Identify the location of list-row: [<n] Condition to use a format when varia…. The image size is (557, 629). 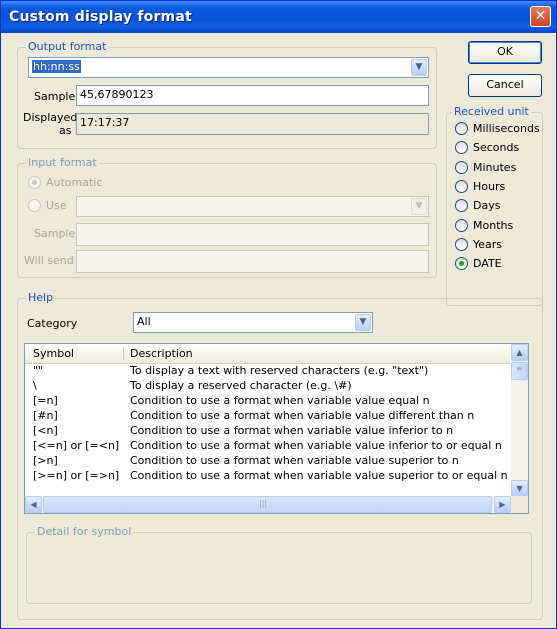
(267, 431).